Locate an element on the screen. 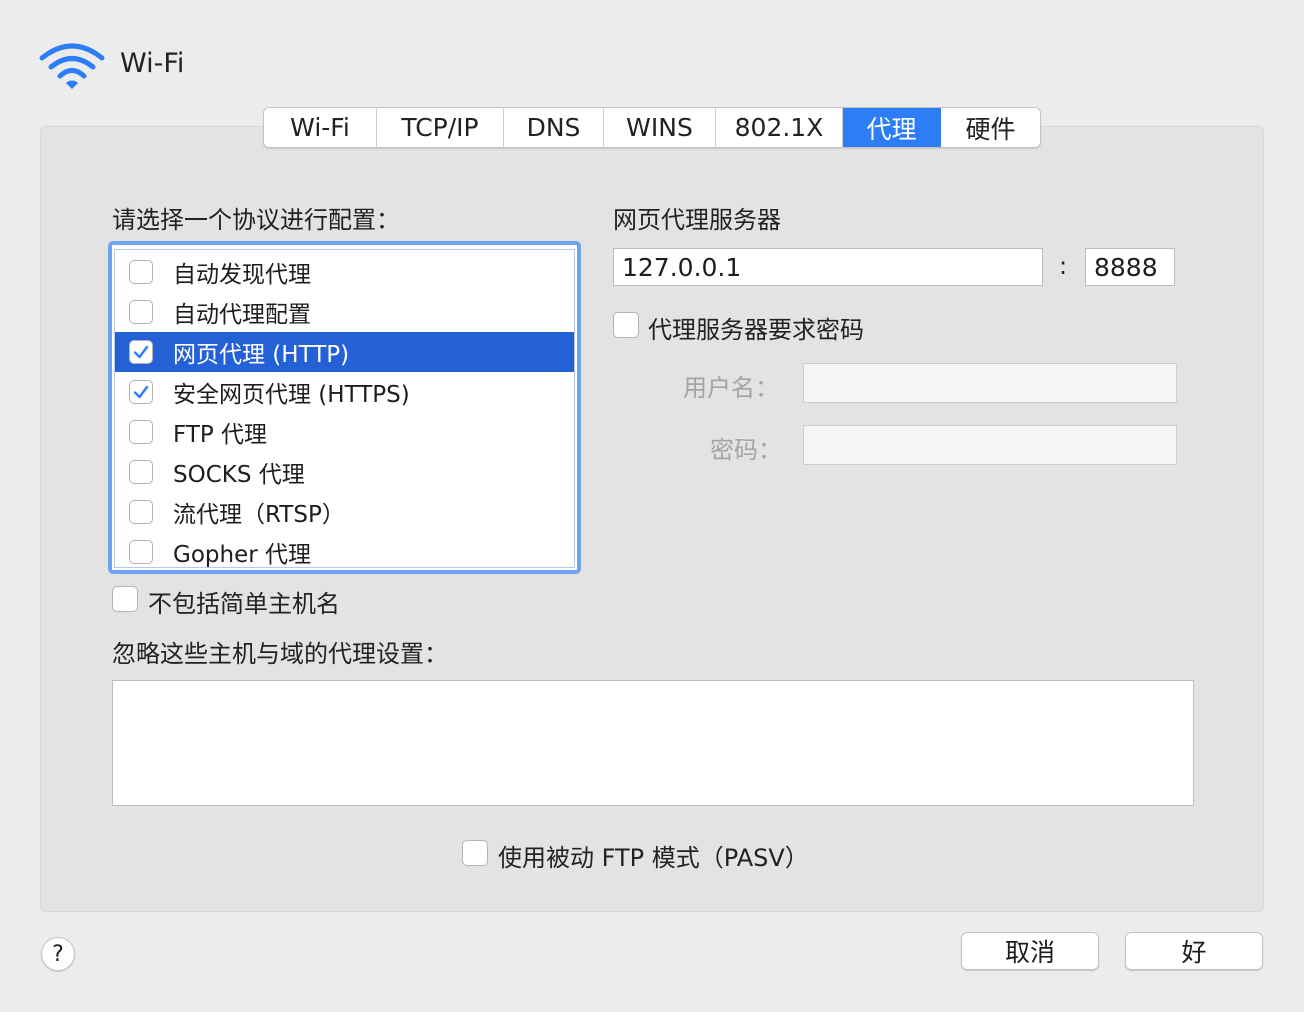 The height and width of the screenshot is (1012, 1304). list-item-ftp-proxy: FTP 代理 is located at coordinates (344, 432).